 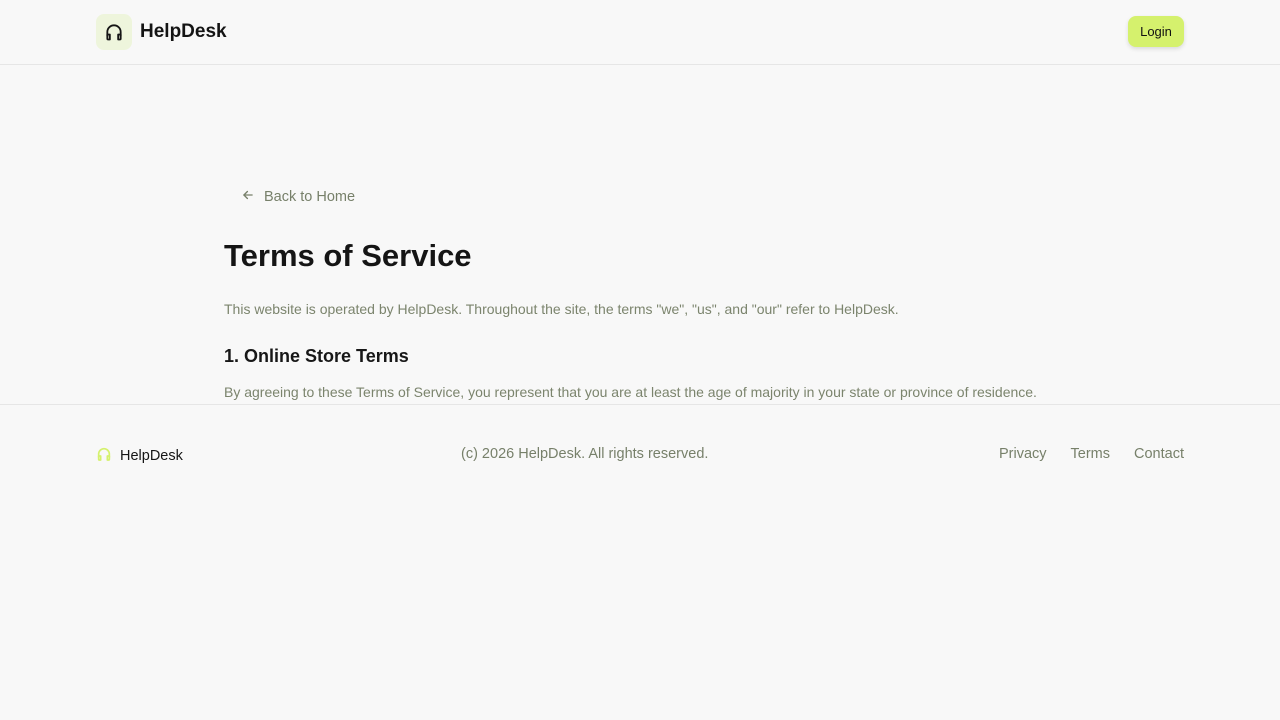 I want to click on footer-link-privacy: Privacy, so click(x=1023, y=454).